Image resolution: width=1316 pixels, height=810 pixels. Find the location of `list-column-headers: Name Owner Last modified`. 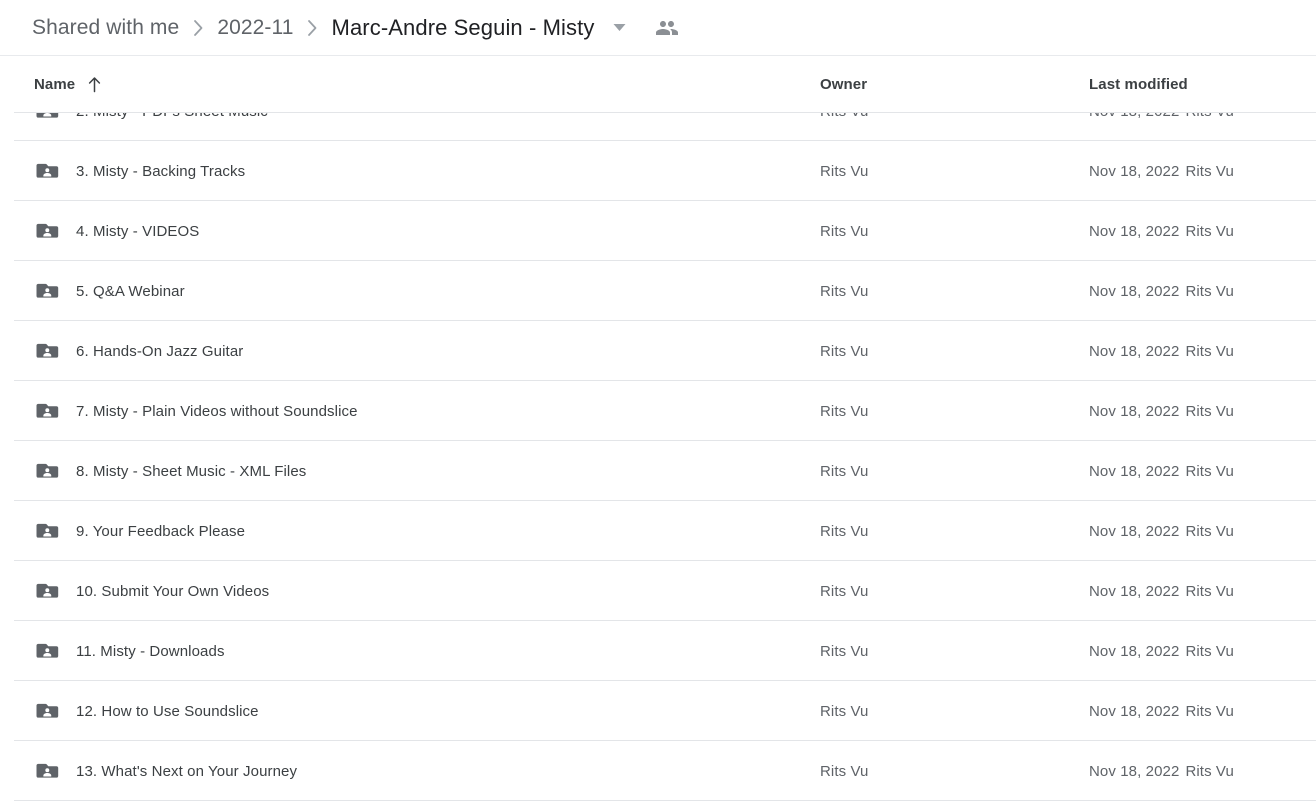

list-column-headers: Name Owner Last modified is located at coordinates (658, 84).